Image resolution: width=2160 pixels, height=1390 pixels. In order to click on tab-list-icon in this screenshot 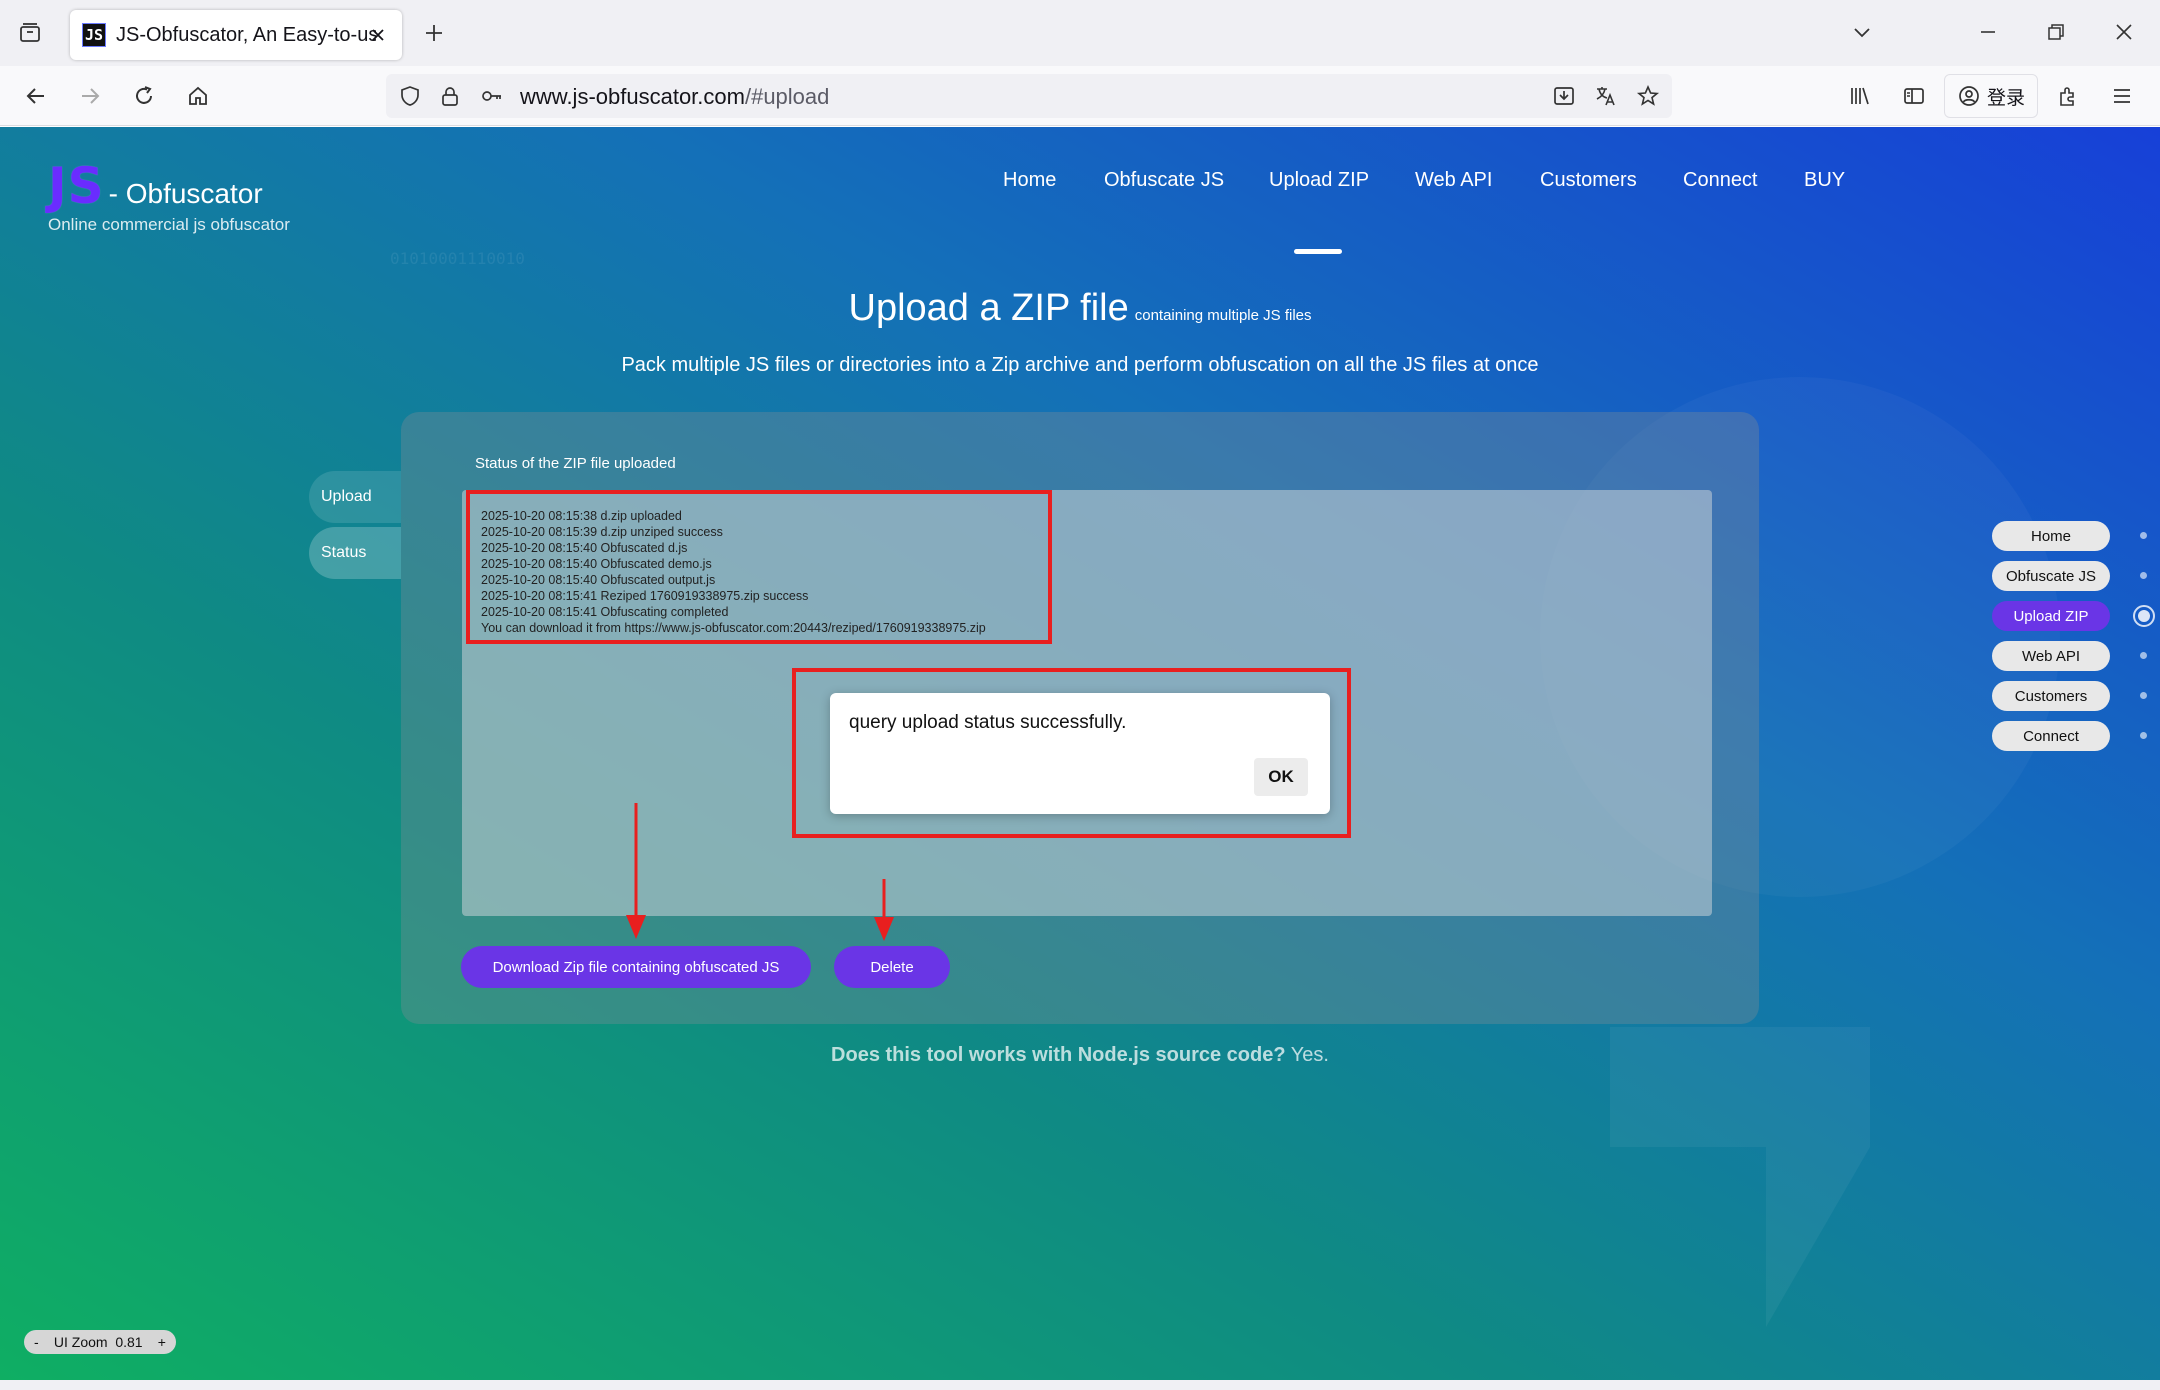, I will do `click(30, 33)`.